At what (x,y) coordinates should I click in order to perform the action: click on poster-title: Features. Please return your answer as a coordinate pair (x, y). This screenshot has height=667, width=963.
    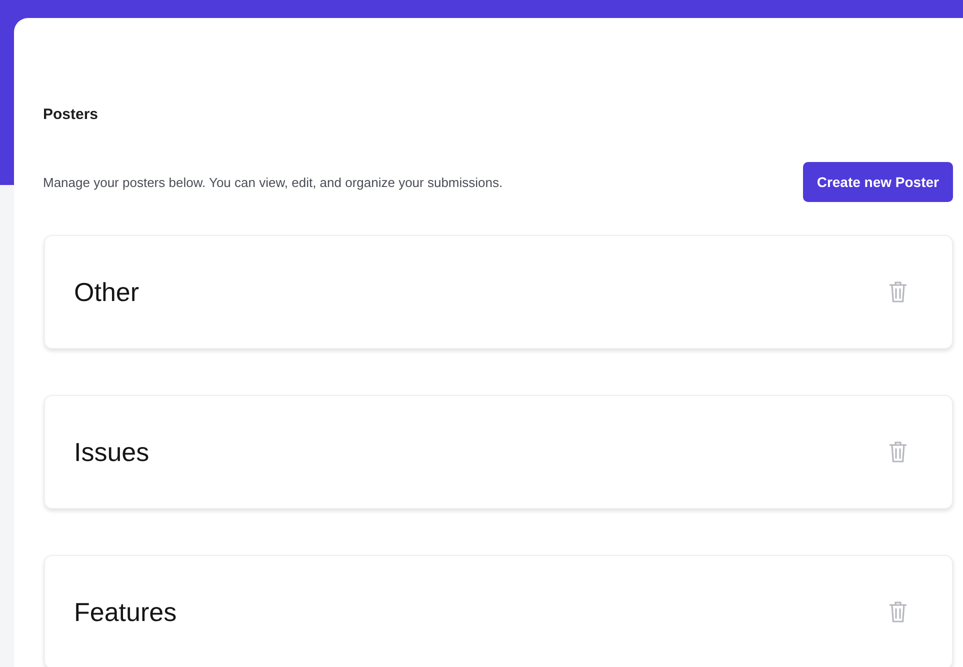
    Looking at the image, I should click on (125, 612).